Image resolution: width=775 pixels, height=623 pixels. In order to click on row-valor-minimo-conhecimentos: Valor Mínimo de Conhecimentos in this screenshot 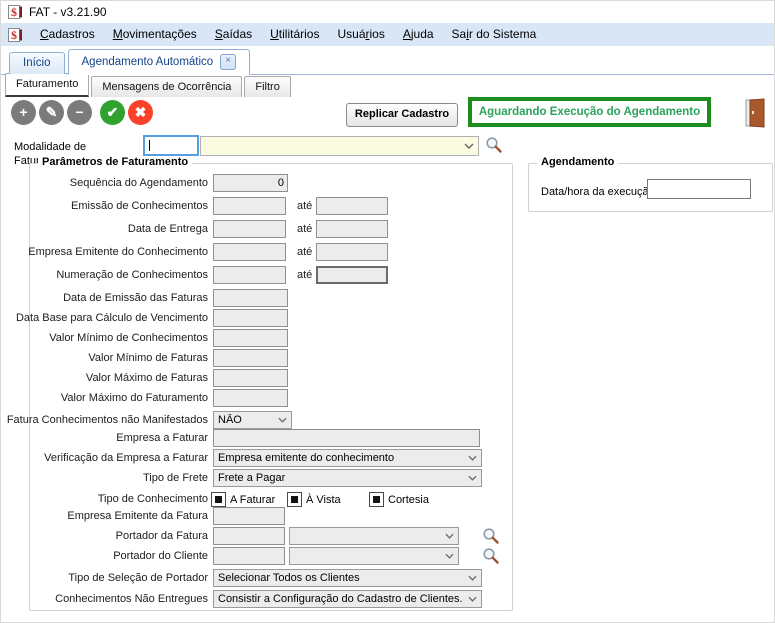, I will do `click(271, 338)`.